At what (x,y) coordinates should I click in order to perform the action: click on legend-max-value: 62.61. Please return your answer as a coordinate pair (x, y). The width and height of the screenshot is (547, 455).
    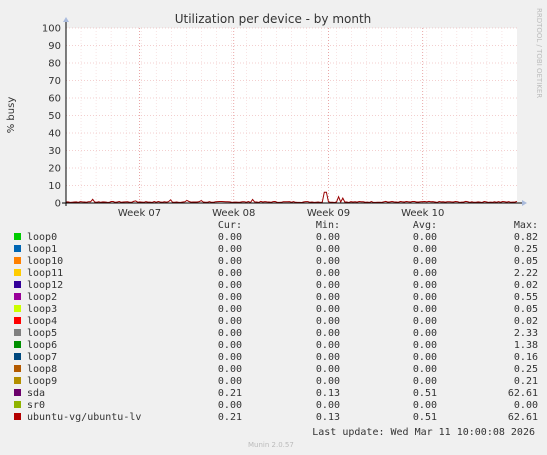
    Looking at the image, I should click on (522, 393).